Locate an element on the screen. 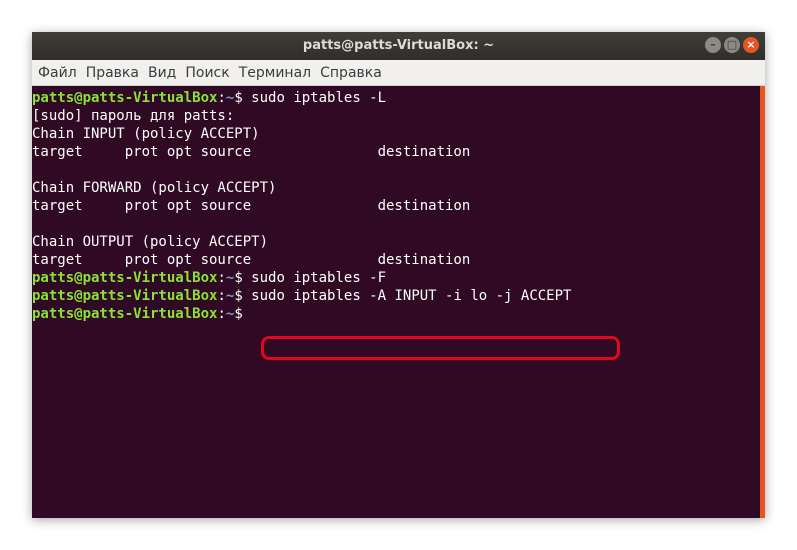 This screenshot has width=797, height=550. output-line: Chain INPUT (policy ACCEPT) is located at coordinates (146, 134).